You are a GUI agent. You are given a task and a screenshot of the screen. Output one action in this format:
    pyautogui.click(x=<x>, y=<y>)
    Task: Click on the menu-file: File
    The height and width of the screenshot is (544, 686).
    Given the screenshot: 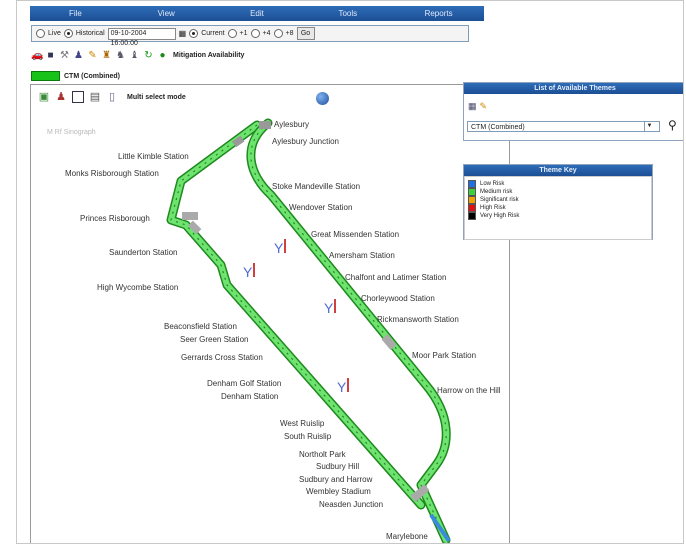 What is the action you would take?
    pyautogui.click(x=75, y=13)
    